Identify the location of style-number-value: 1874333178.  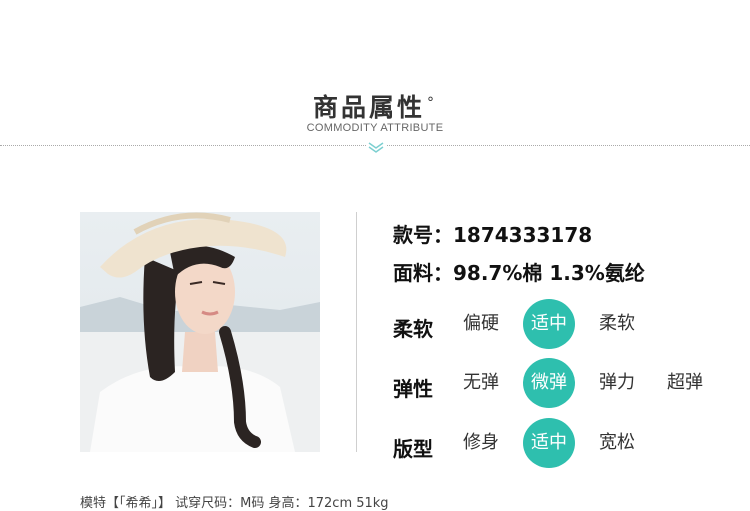
(523, 235).